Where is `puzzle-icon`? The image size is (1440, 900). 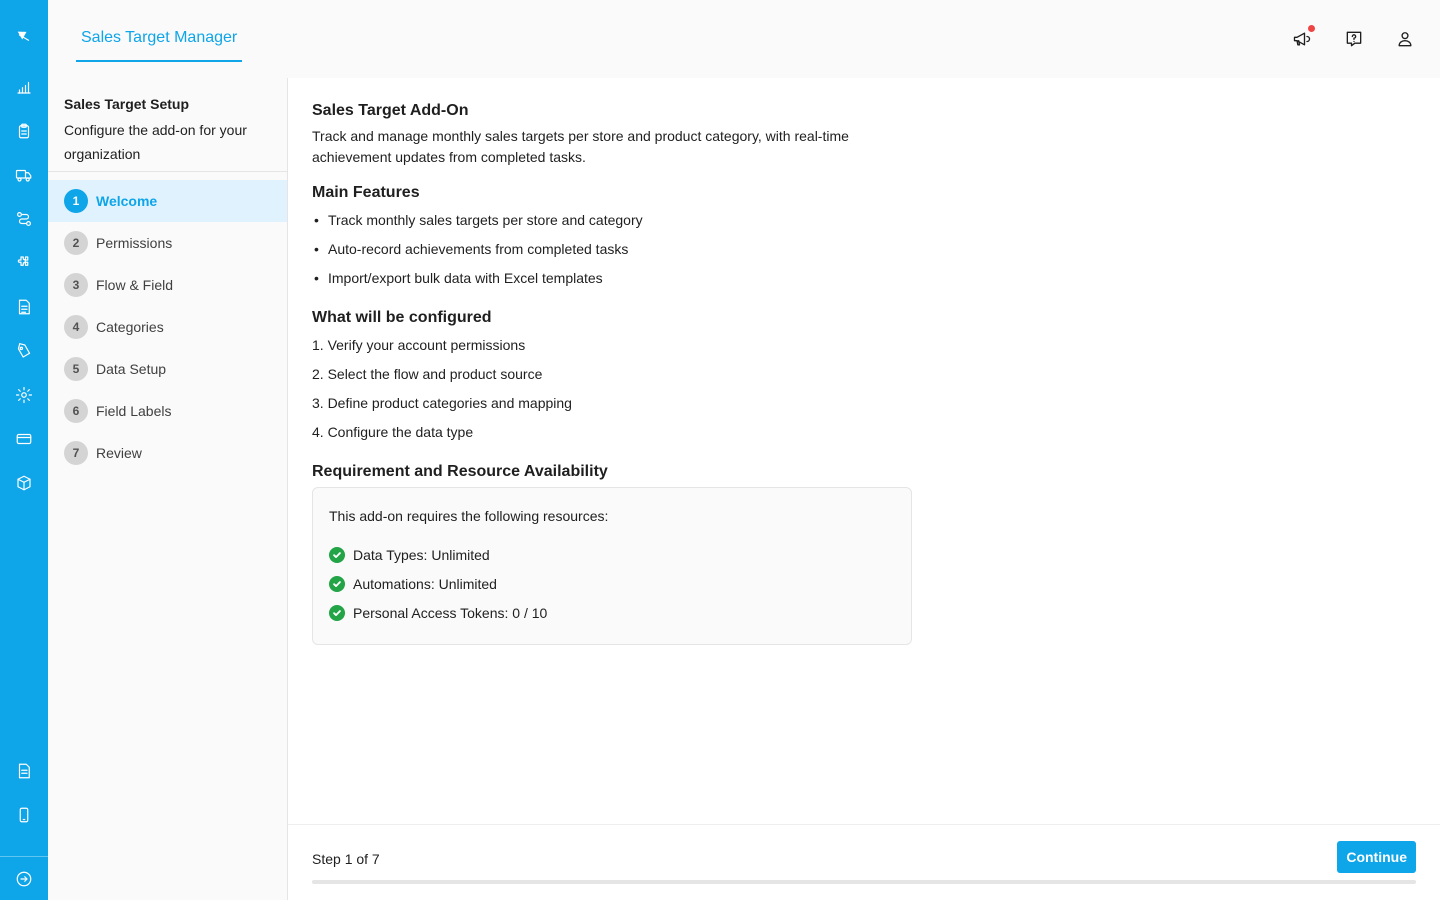
puzzle-icon is located at coordinates (24, 263).